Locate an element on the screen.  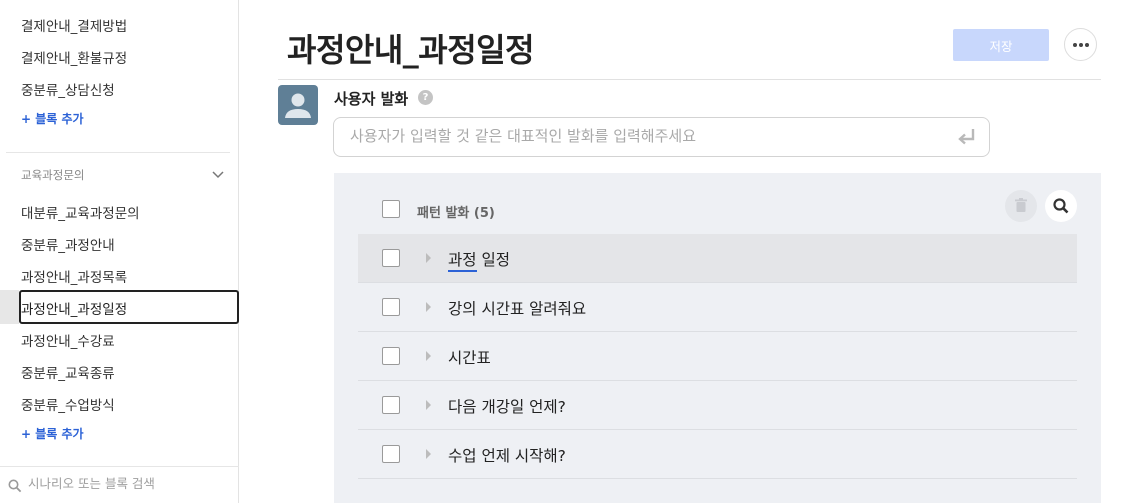
sidebar-item: 중분류_수업방식 is located at coordinates (68, 404).